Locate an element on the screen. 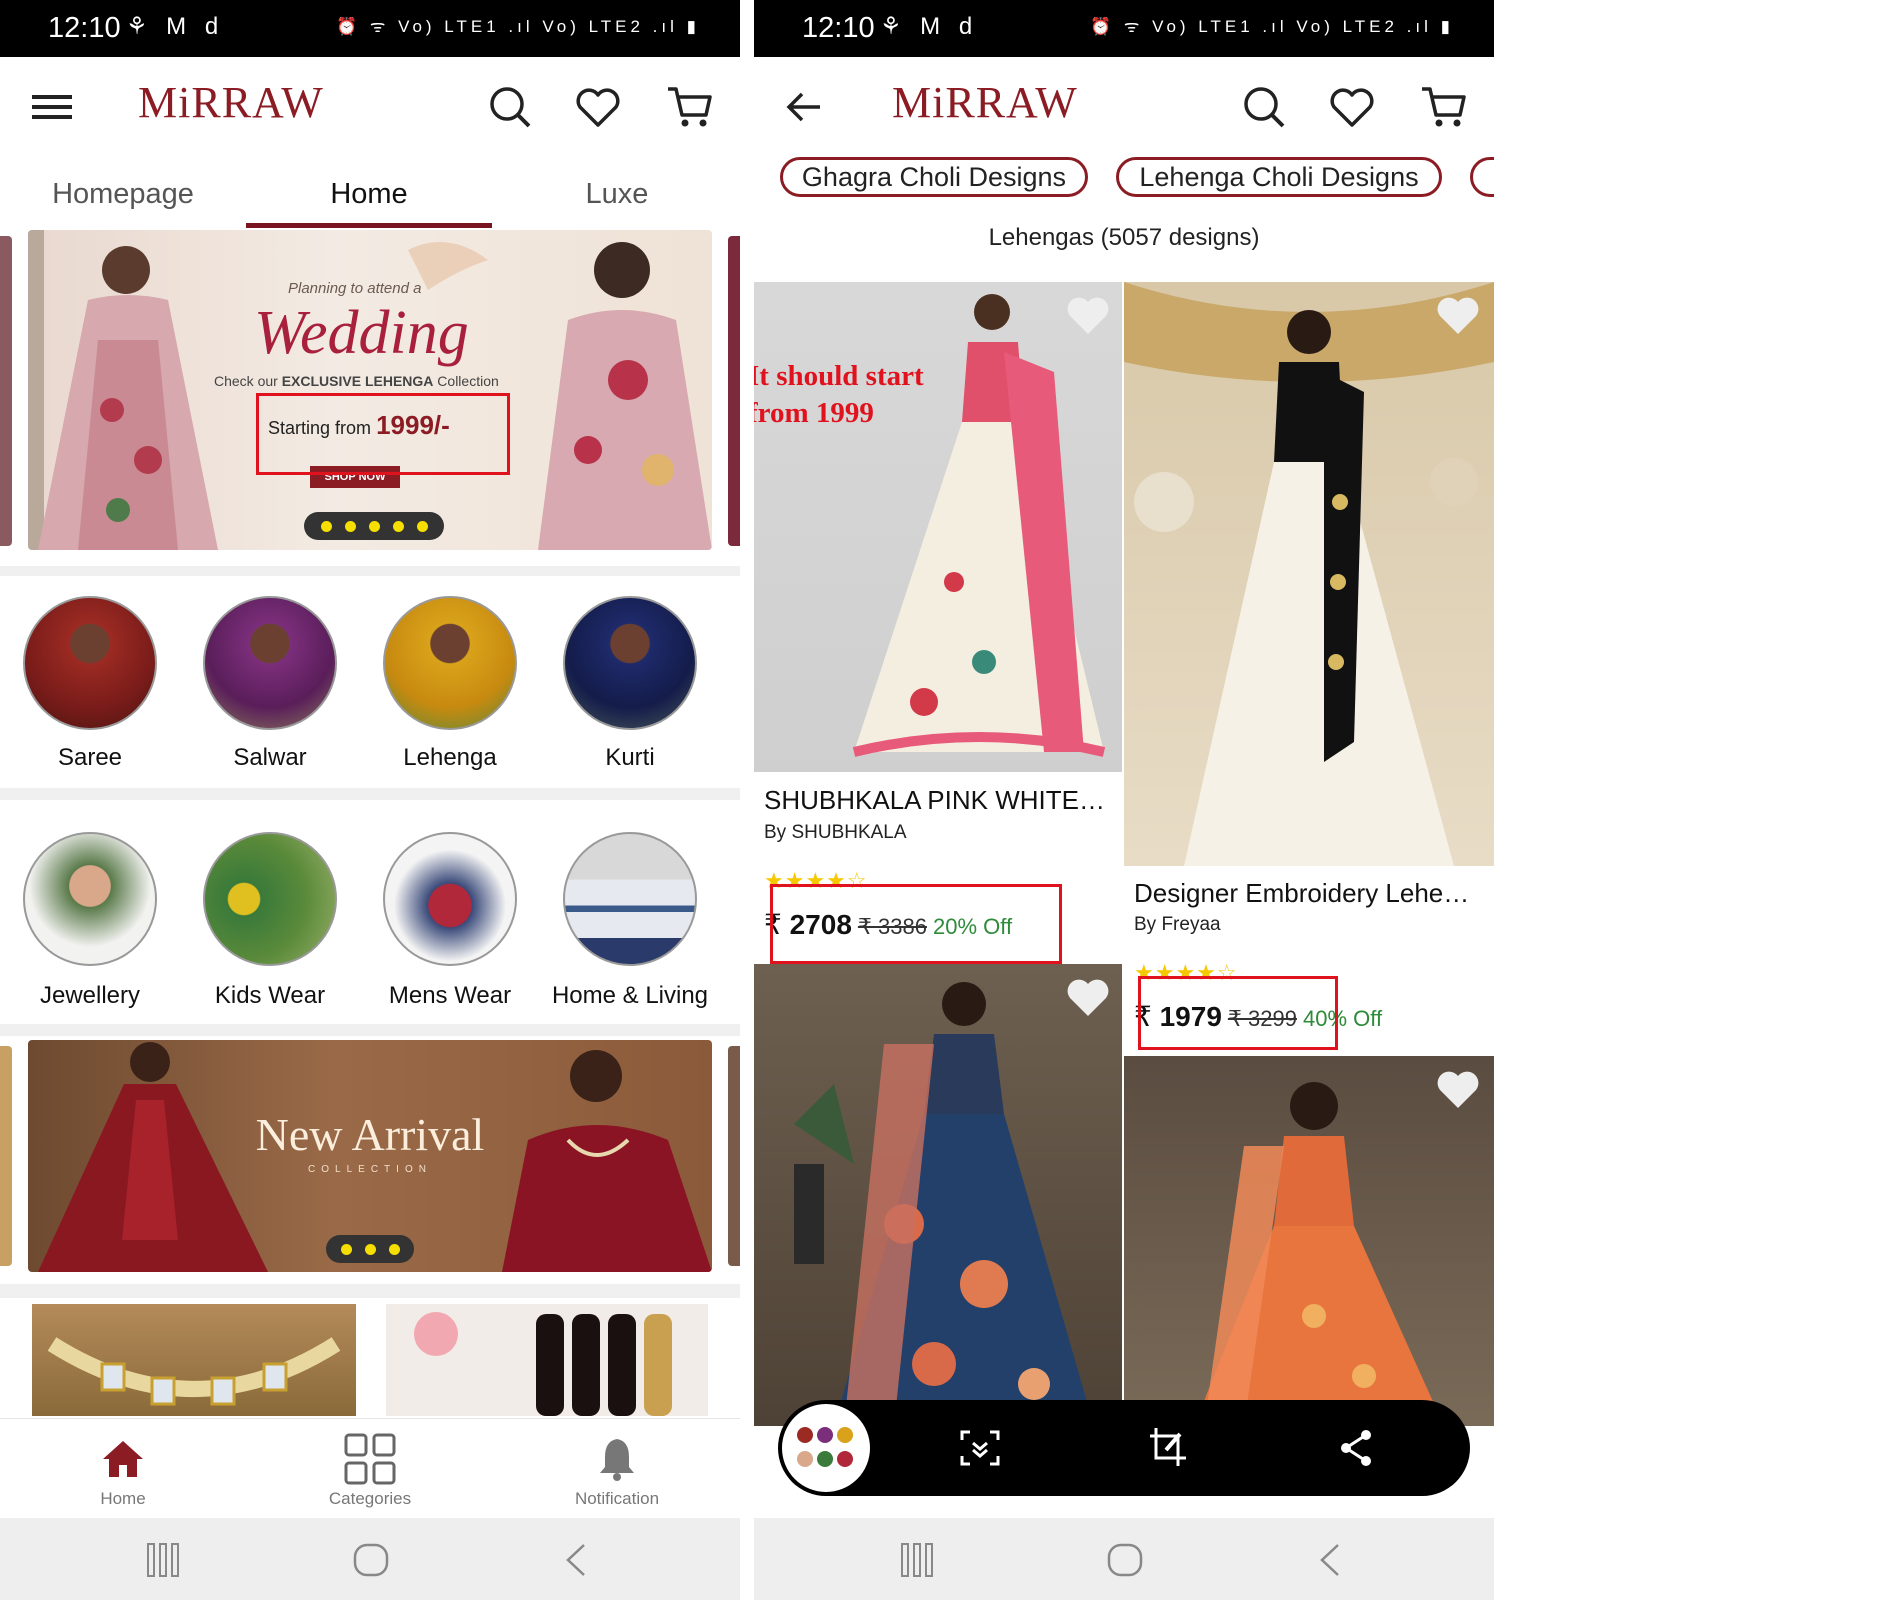 The height and width of the screenshot is (1600, 1900). category-kidswear-image is located at coordinates (270, 899).